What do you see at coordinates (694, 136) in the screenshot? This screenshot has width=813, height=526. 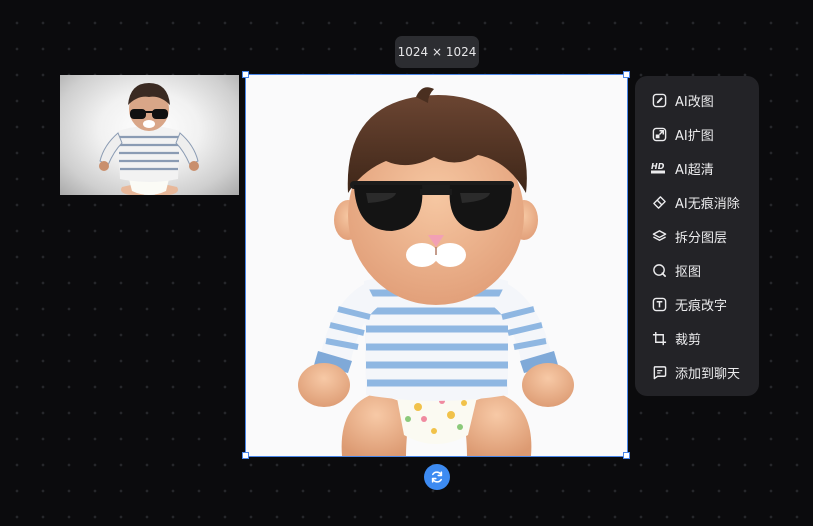 I see `menu-item-label: AI扩图` at bounding box center [694, 136].